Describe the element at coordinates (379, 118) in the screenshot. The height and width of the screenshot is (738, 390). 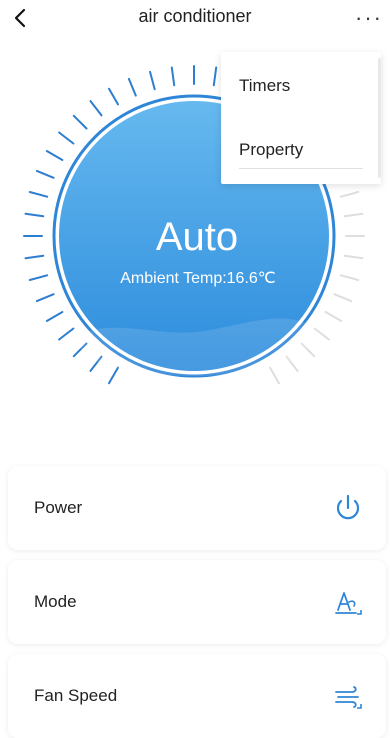
I see `menu-scrollbar` at that location.